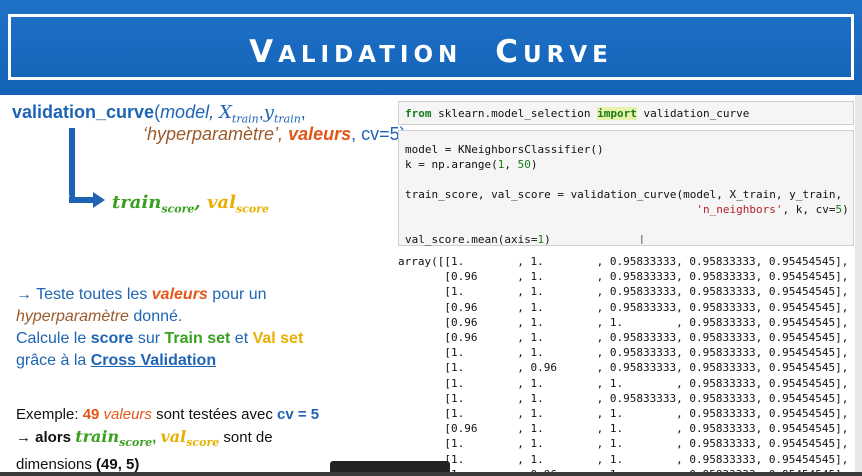  What do you see at coordinates (264, 47) in the screenshot?
I see `title-initial-1: V` at bounding box center [264, 47].